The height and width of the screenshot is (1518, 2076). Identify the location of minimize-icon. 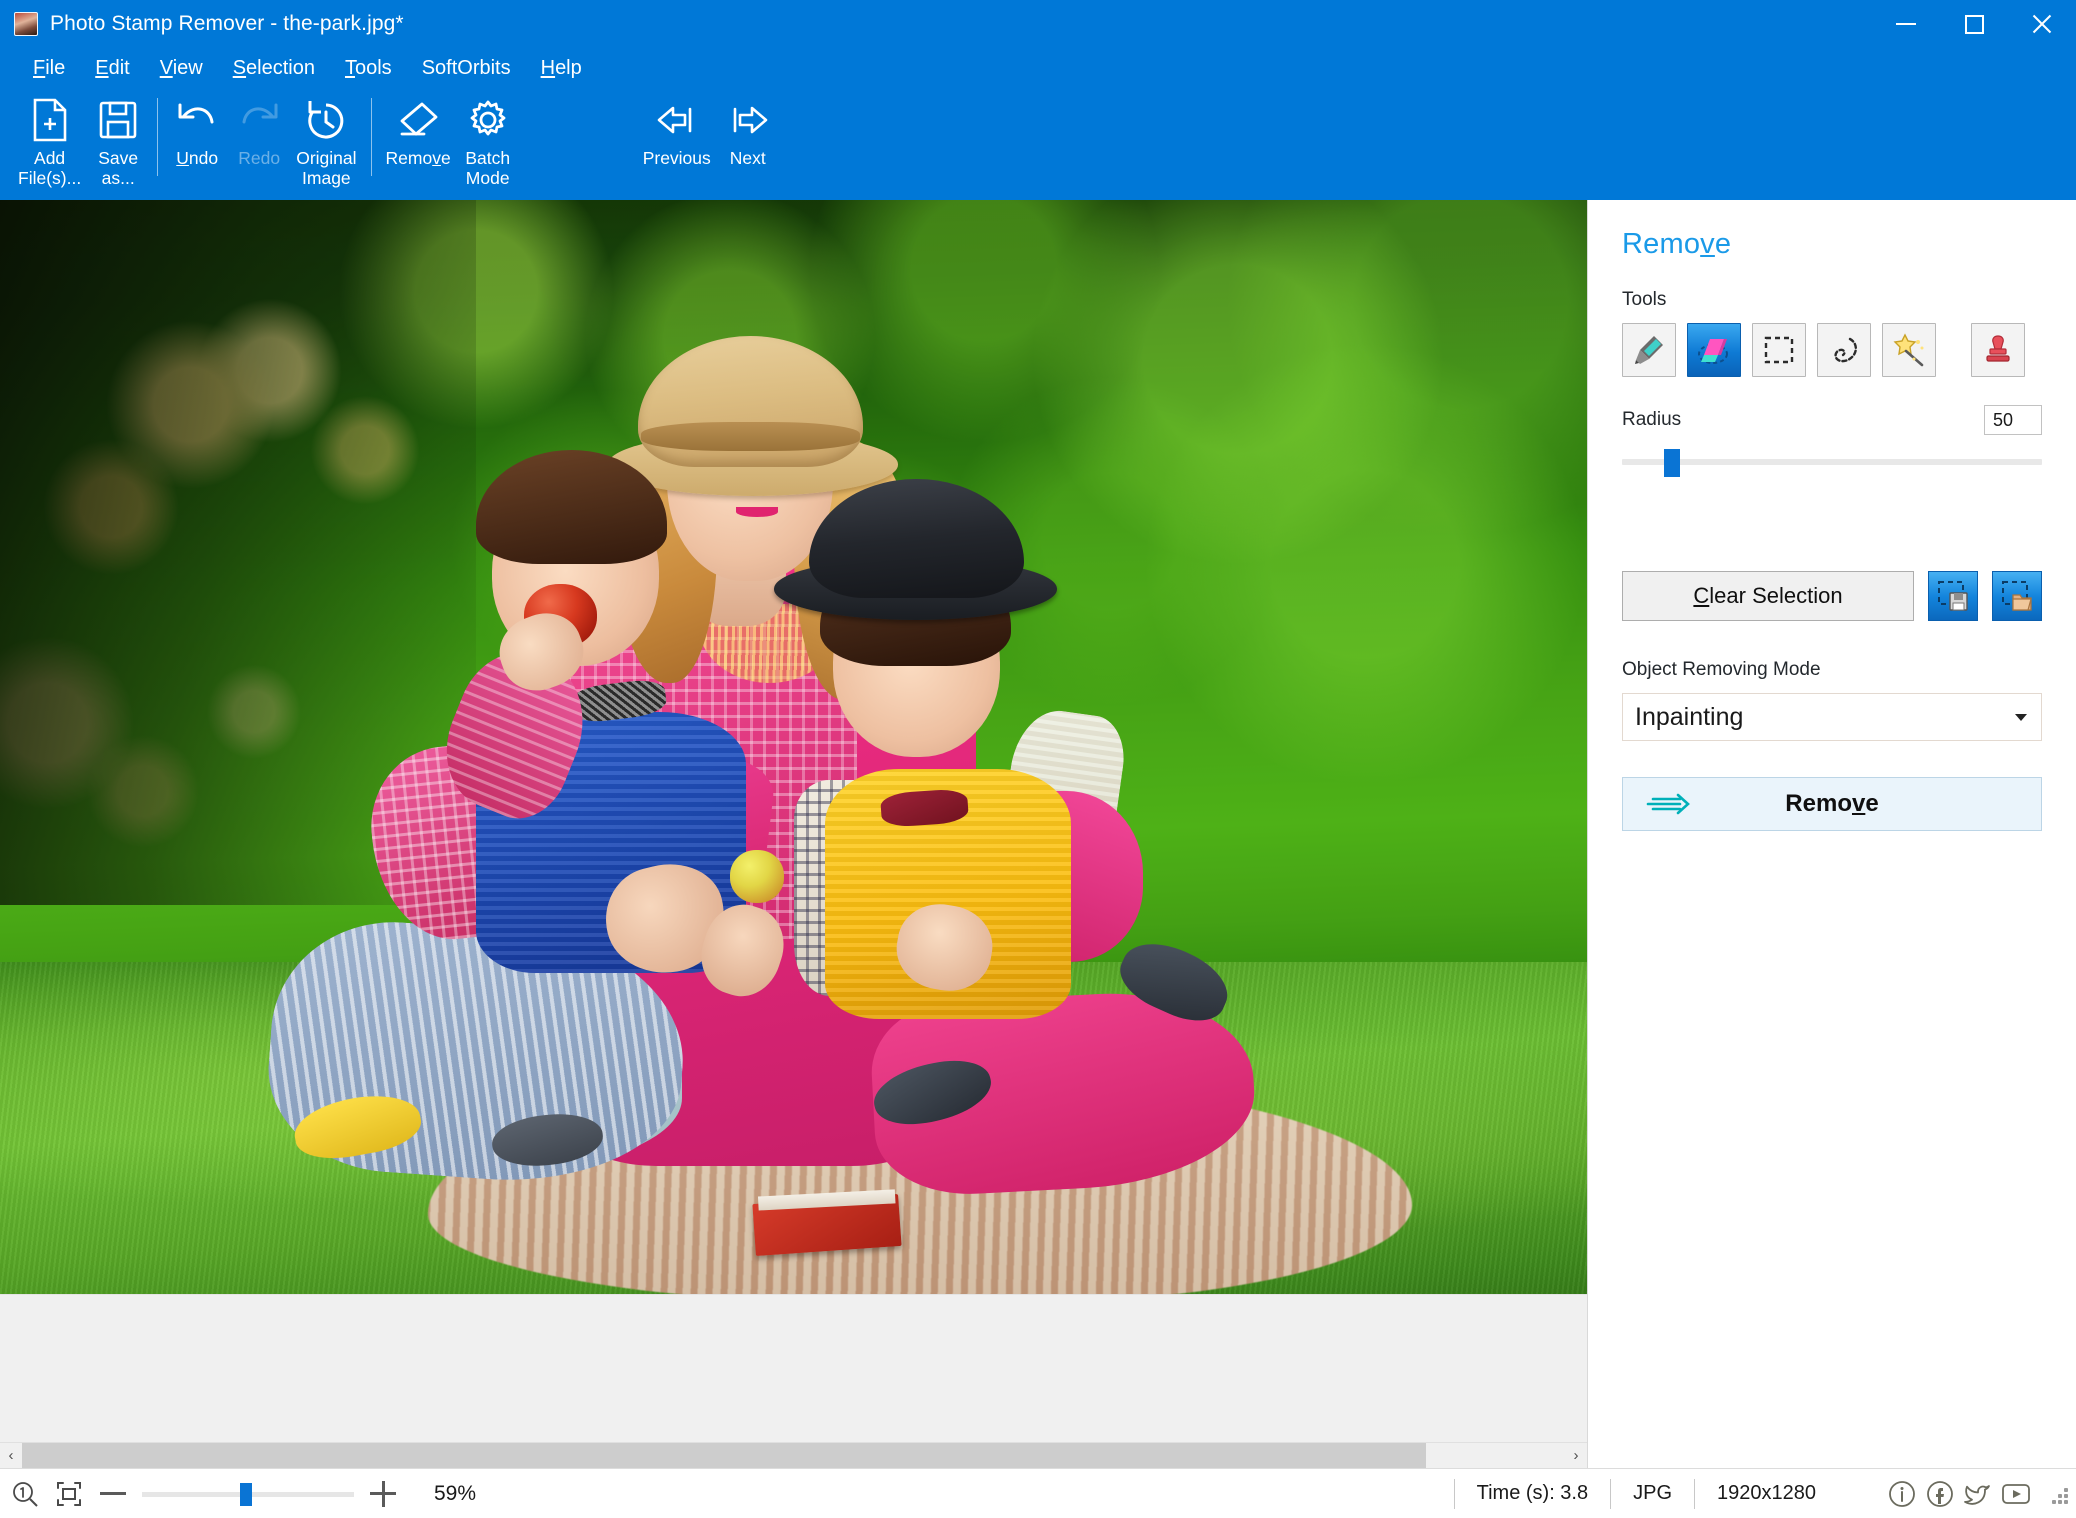
(1906, 24).